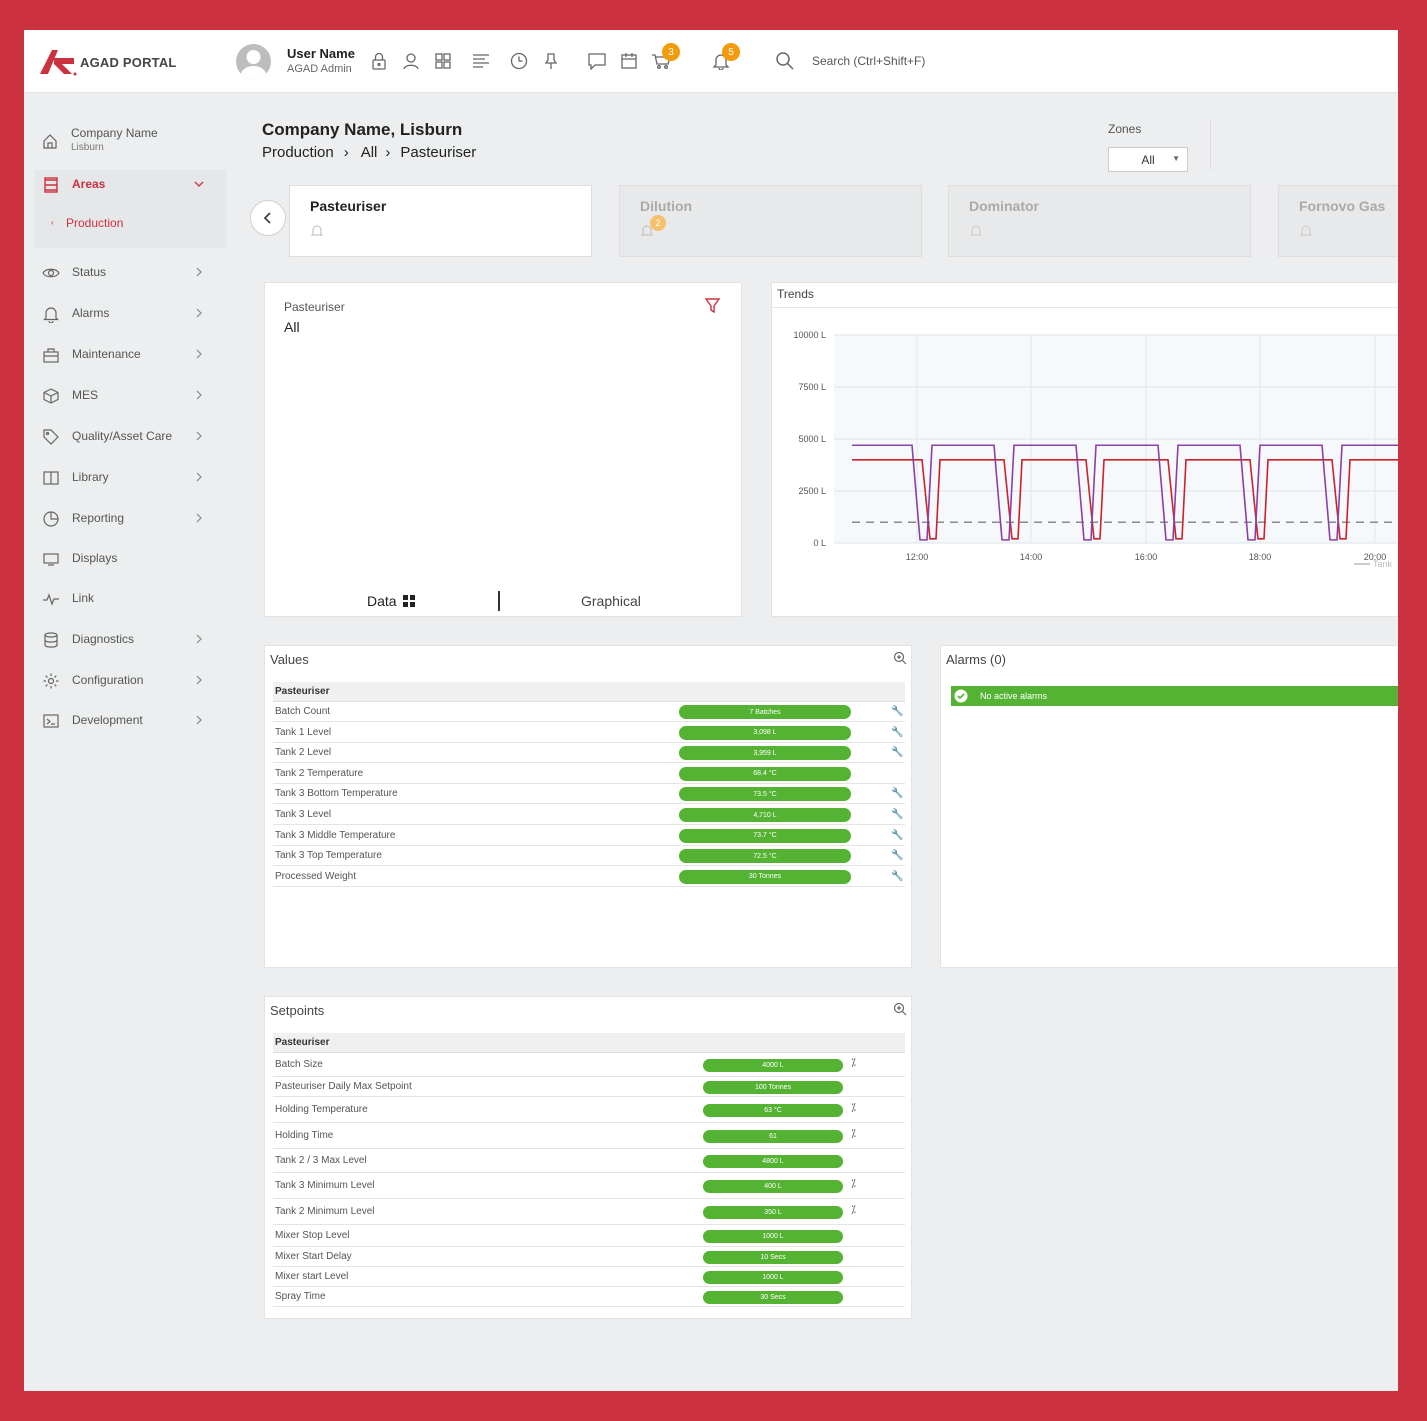  Describe the element at coordinates (325, 1185) in the screenshot. I see `row-label: Tank 3 Minimum Level` at that location.